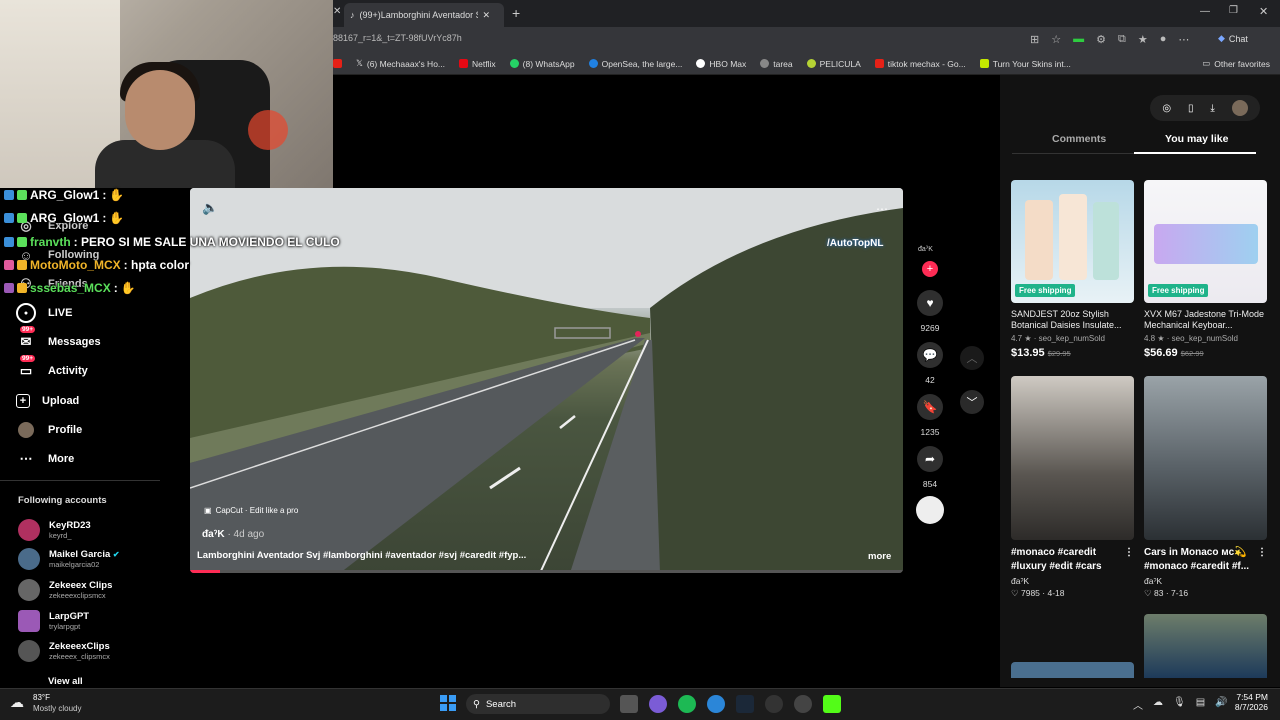 This screenshot has height=720, width=1280. What do you see at coordinates (1233, 10) in the screenshot?
I see `maximize-icon: ❐` at bounding box center [1233, 10].